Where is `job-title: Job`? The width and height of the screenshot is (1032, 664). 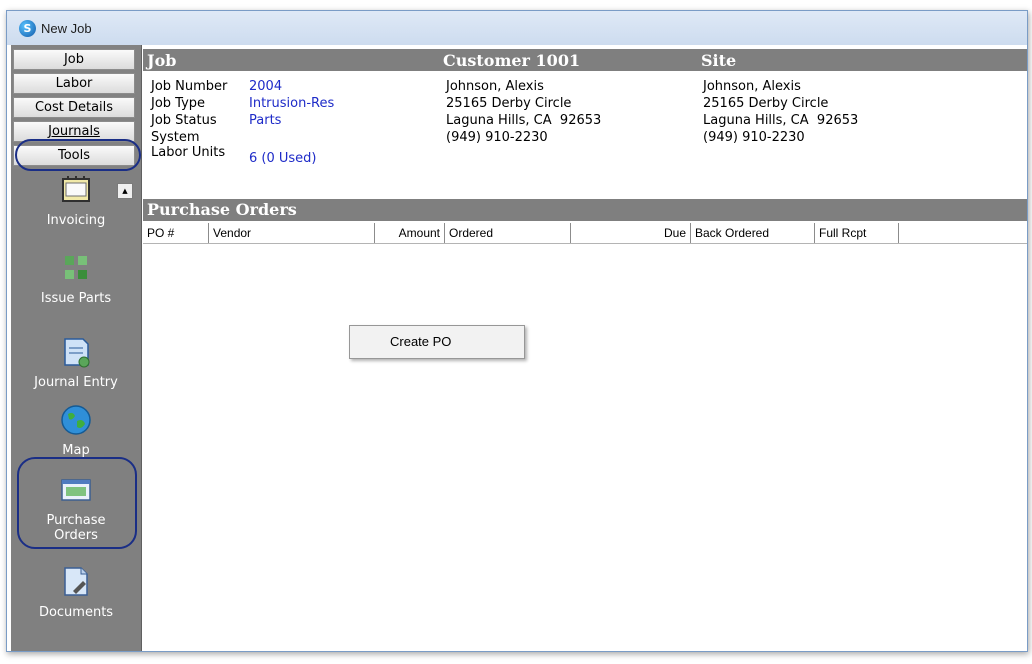 job-title: Job is located at coordinates (162, 60).